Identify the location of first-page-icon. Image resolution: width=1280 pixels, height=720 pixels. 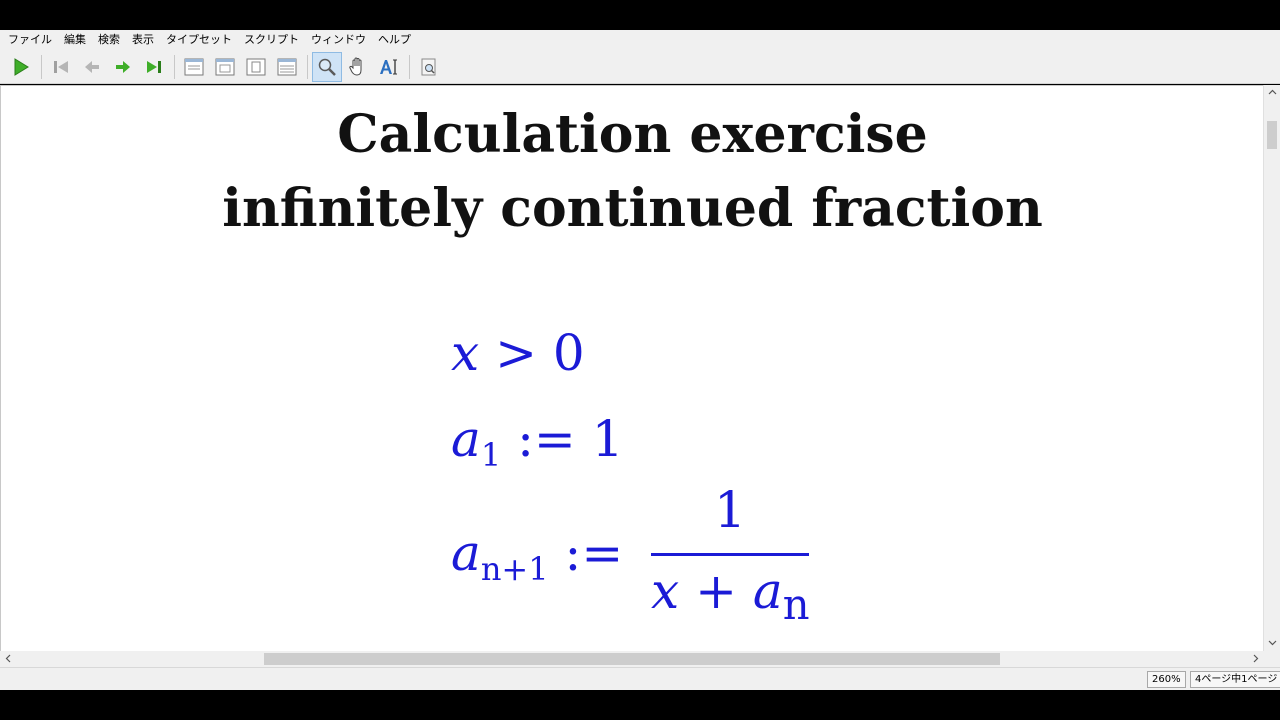
(61, 66).